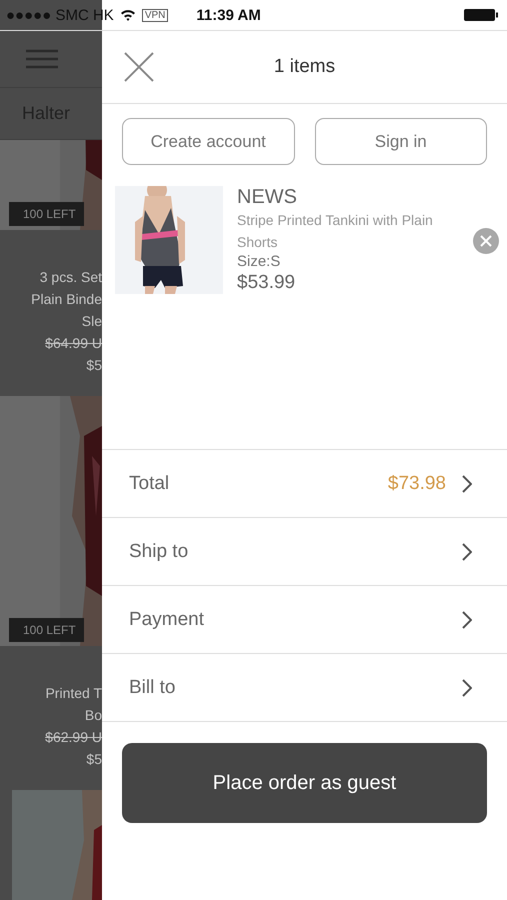 The width and height of the screenshot is (507, 900). What do you see at coordinates (128, 15) in the screenshot?
I see `wifi-icon` at bounding box center [128, 15].